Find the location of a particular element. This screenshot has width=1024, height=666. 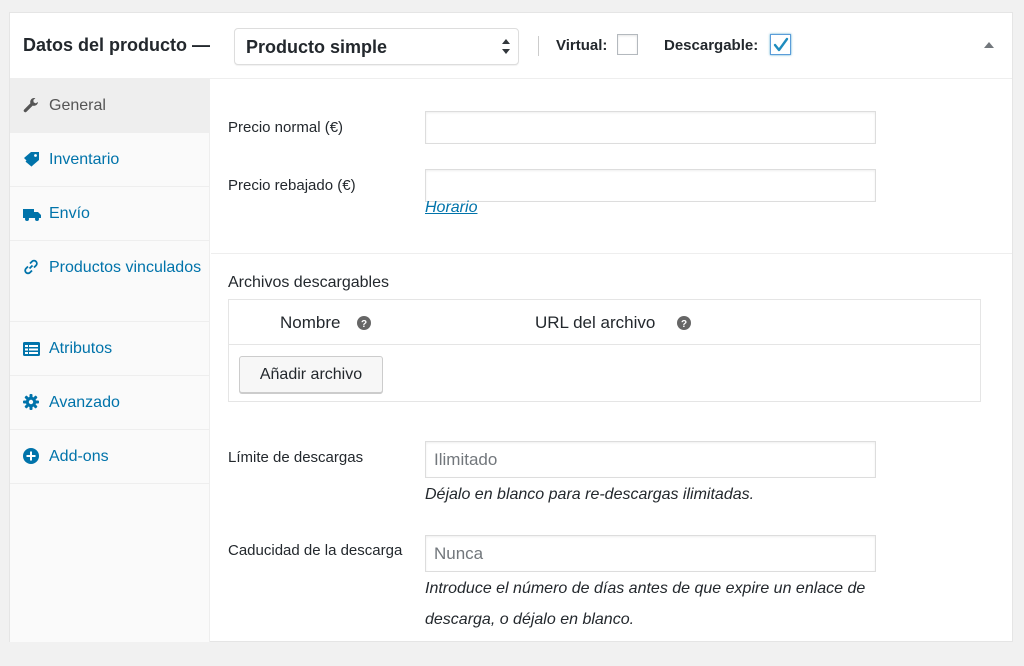

product-type-value: Producto simple is located at coordinates (317, 47).